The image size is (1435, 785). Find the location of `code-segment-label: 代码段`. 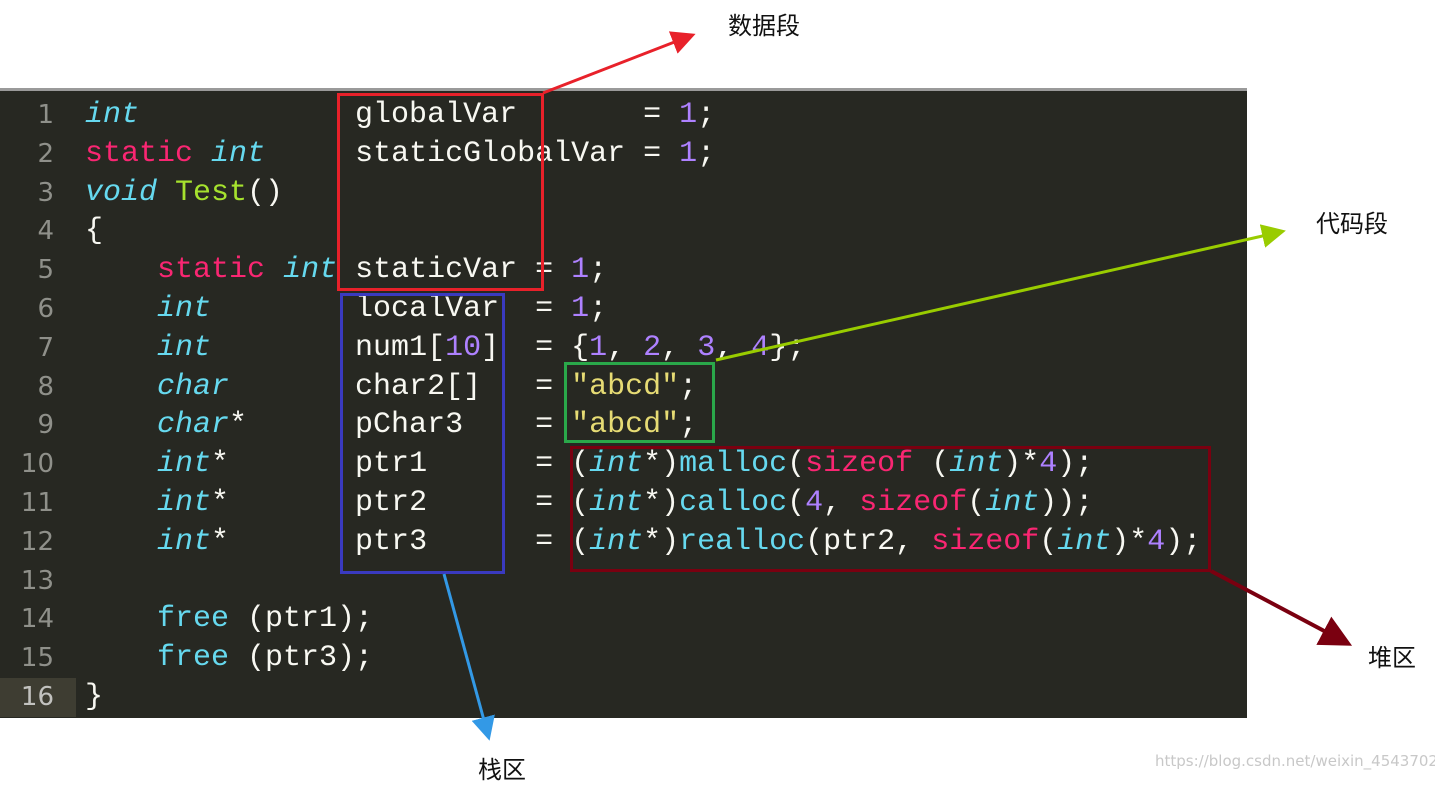

code-segment-label: 代码段 is located at coordinates (1352, 224).